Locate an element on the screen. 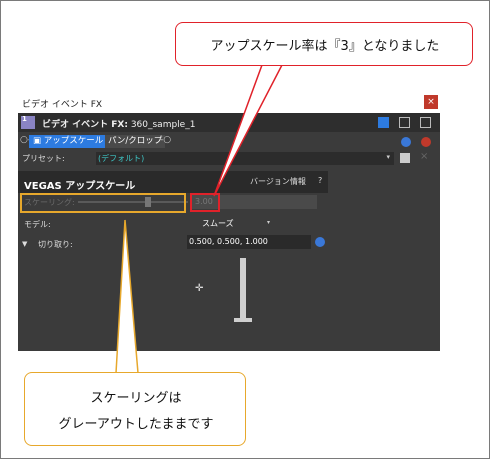 The height and width of the screenshot is (459, 490). preset-select: (デフォルト) ▾ is located at coordinates (245, 158).